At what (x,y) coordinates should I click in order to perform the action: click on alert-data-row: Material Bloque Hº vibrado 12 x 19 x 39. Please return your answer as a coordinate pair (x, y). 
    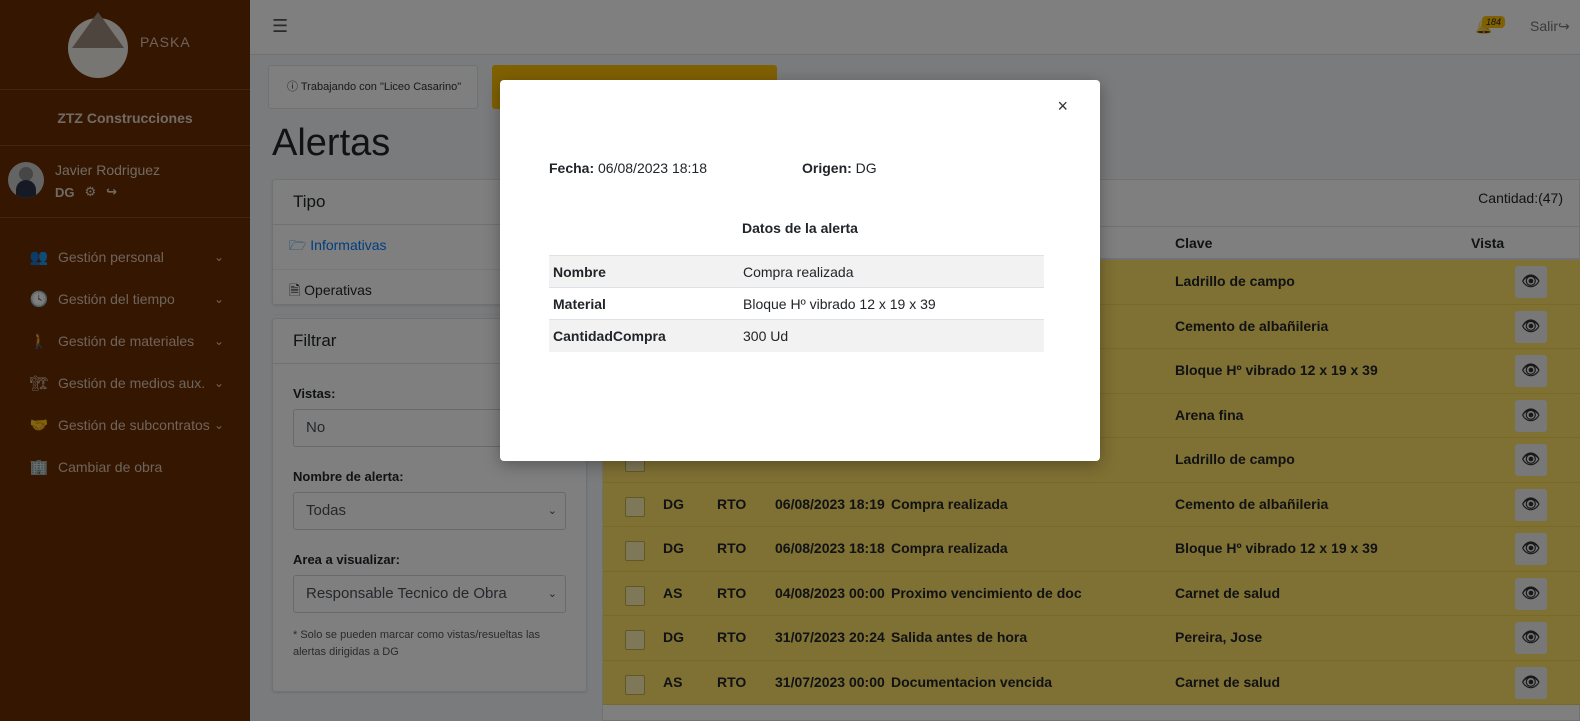
    Looking at the image, I should click on (796, 303).